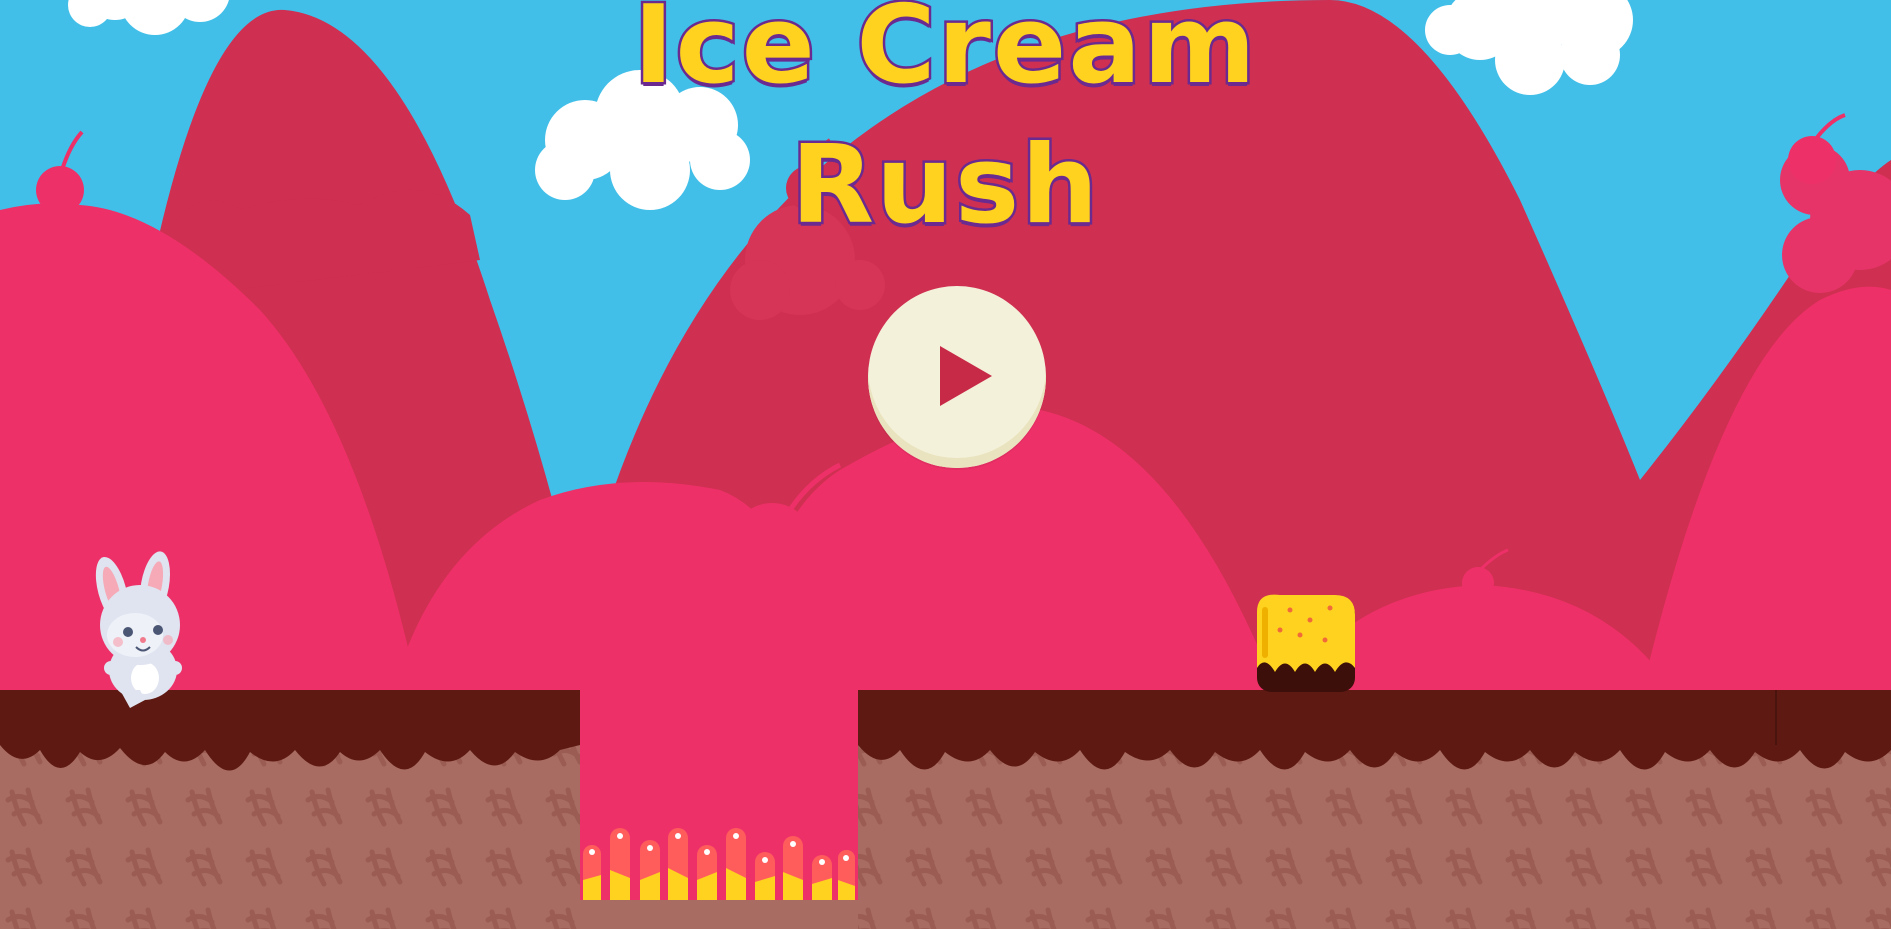 Image resolution: width=1891 pixels, height=929 pixels. I want to click on ground-platform-left, so click(290, 809).